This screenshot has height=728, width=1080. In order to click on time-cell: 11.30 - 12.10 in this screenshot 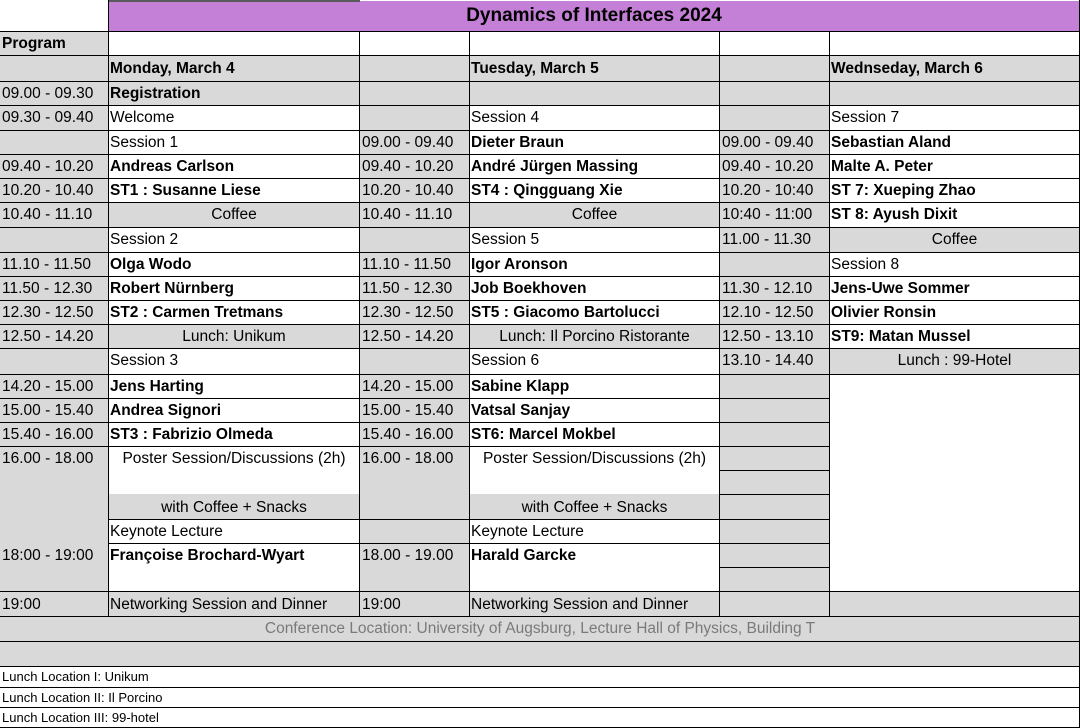, I will do `click(774, 288)`.